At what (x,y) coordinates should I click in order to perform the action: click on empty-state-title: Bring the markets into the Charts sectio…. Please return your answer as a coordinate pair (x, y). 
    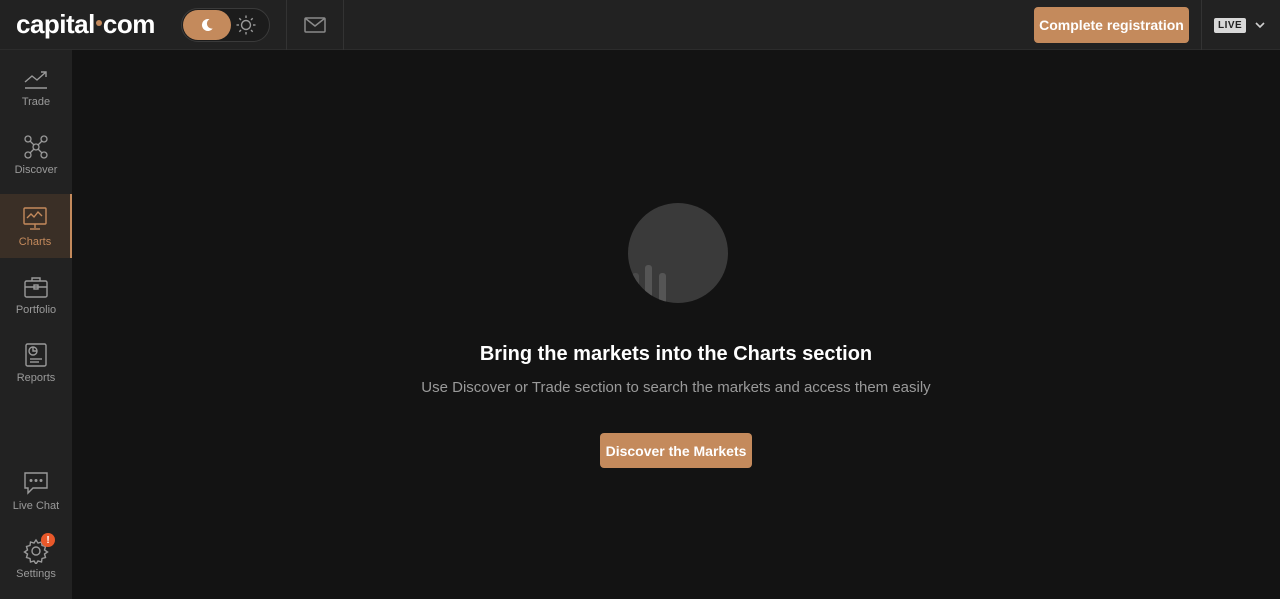
    Looking at the image, I should click on (676, 354).